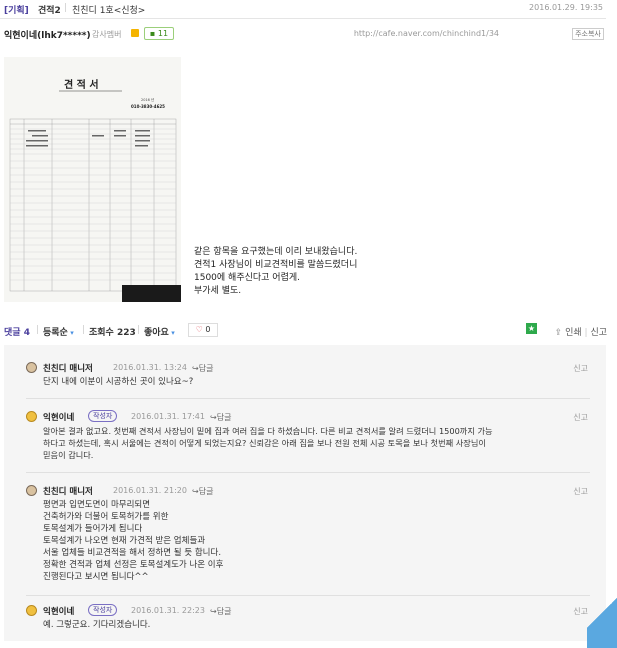 This screenshot has width=617, height=648. Describe the element at coordinates (135, 33) in the screenshot. I see `level-badge-icon` at that location.